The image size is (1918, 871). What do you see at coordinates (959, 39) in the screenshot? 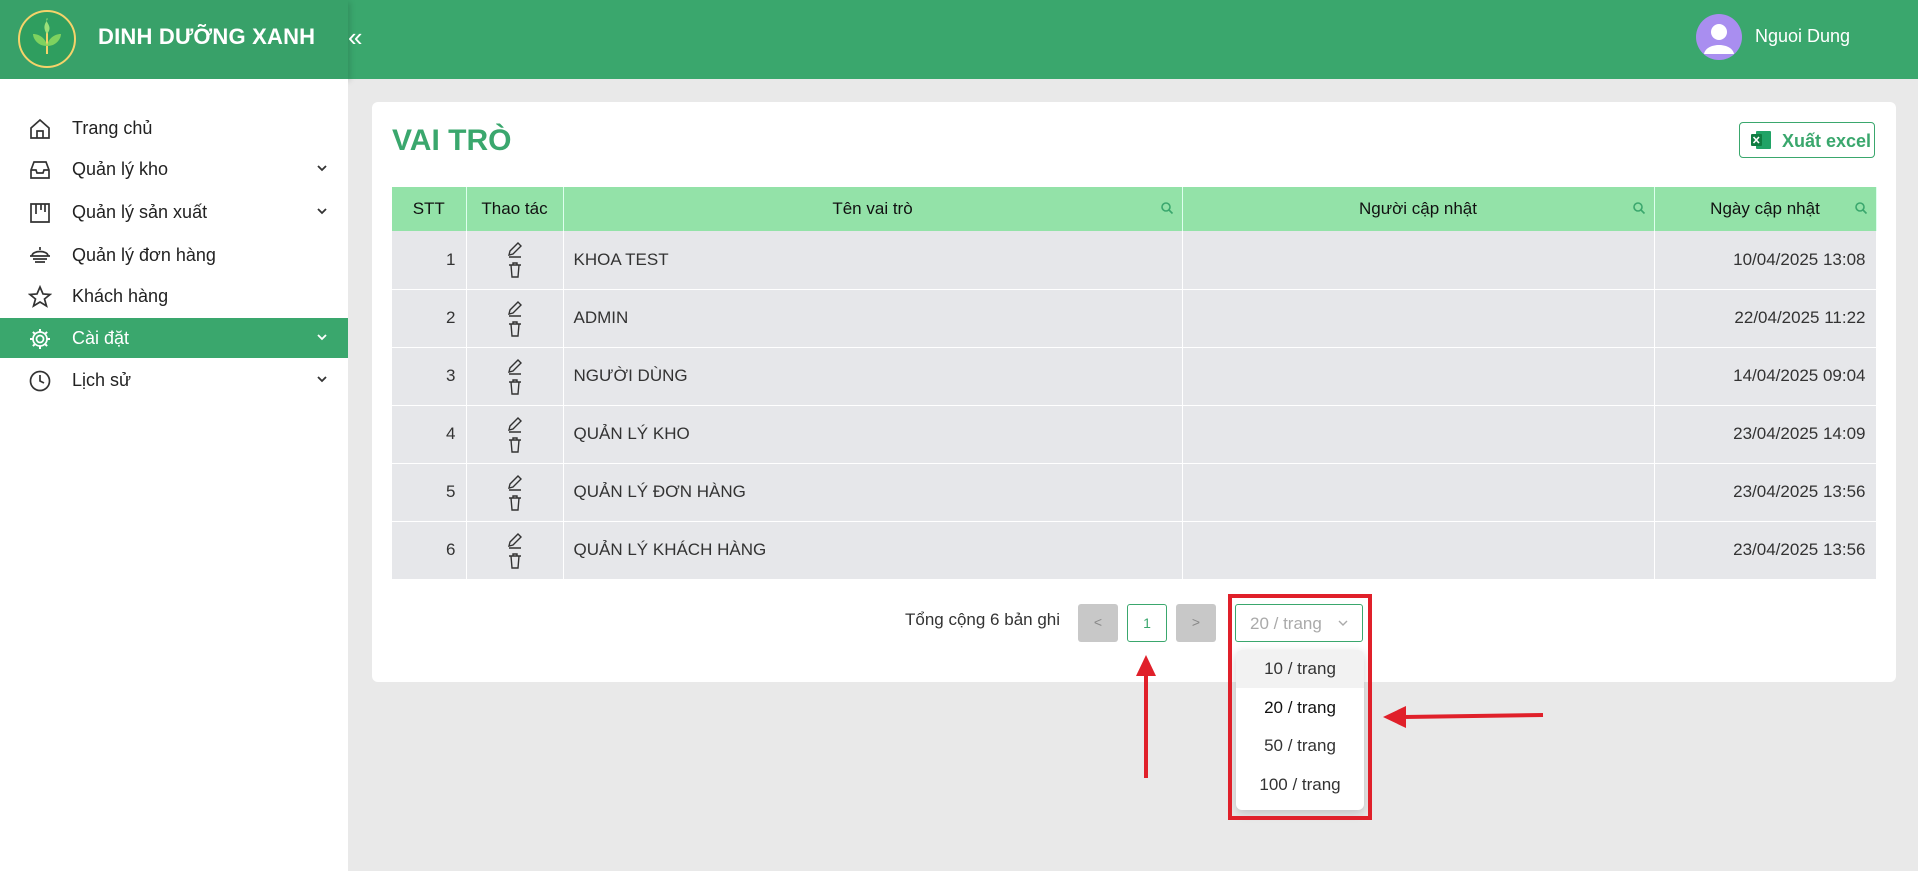
I see `top-header: DINH DƯỠNG XANH « Nguoi Dung` at bounding box center [959, 39].